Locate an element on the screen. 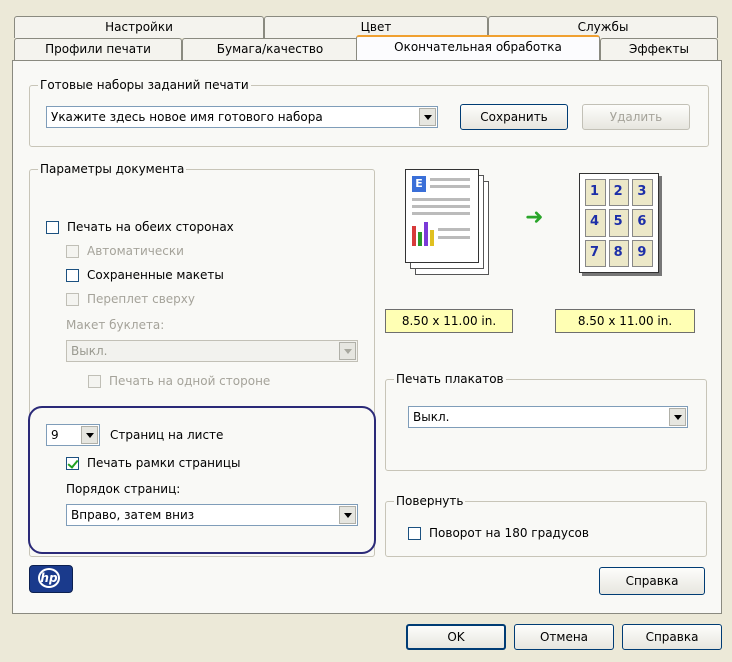 The width and height of the screenshot is (732, 662). print-both-sides-checkbox: Печать на обеих сторонах is located at coordinates (140, 227).